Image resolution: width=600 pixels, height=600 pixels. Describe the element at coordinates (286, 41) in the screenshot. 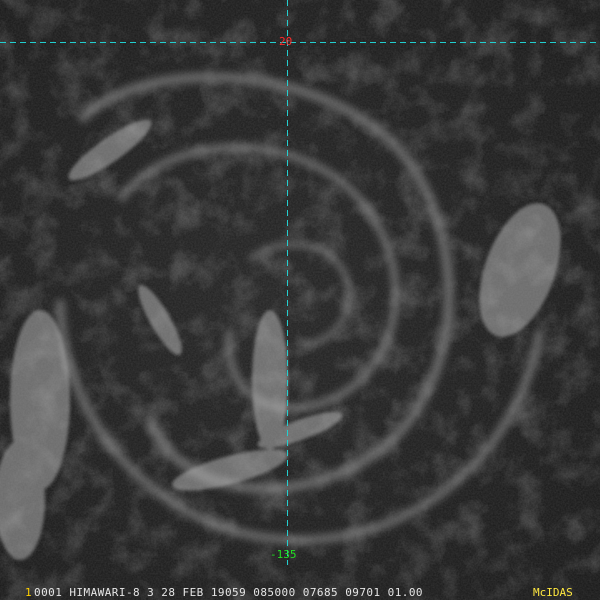

I see `latitude-label: 20` at that location.